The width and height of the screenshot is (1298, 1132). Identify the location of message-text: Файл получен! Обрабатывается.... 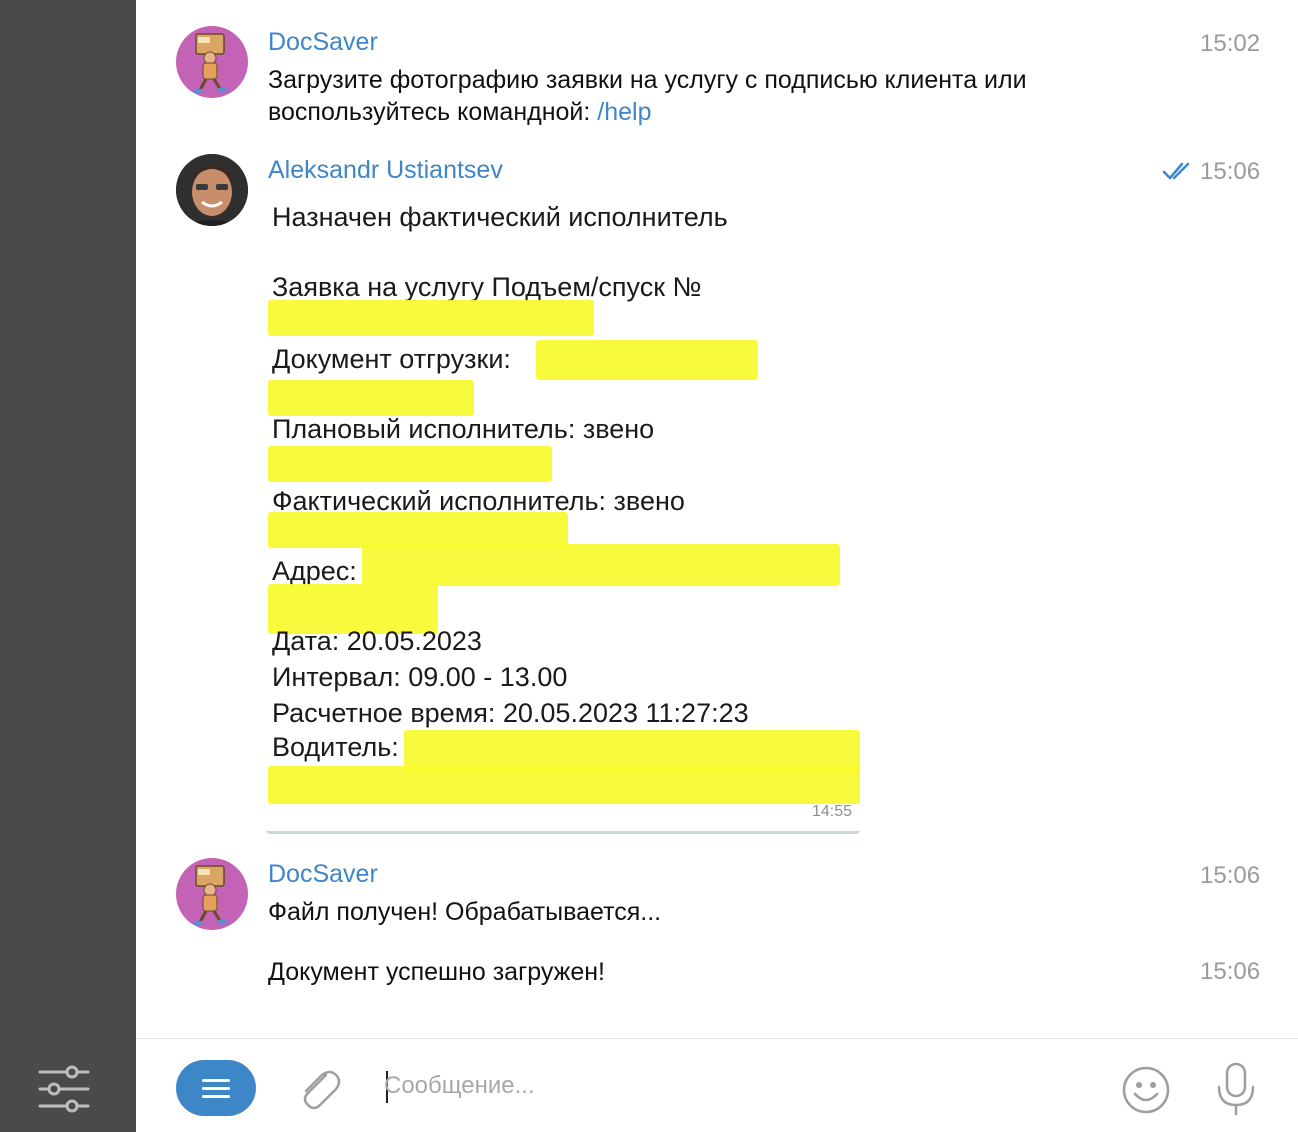
(465, 912).